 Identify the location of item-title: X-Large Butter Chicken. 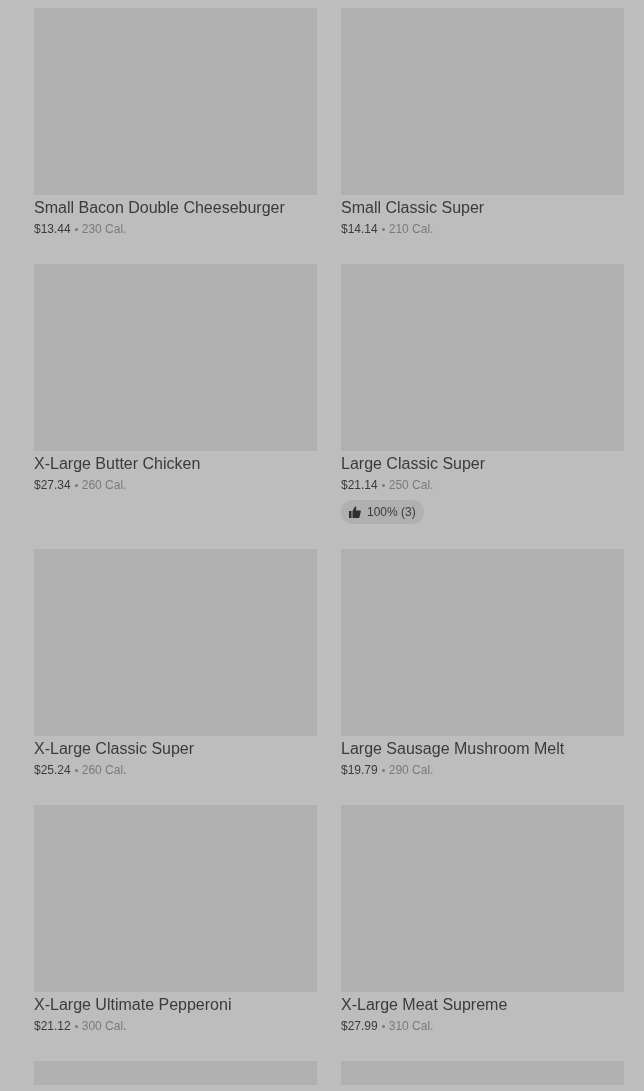
(118, 464).